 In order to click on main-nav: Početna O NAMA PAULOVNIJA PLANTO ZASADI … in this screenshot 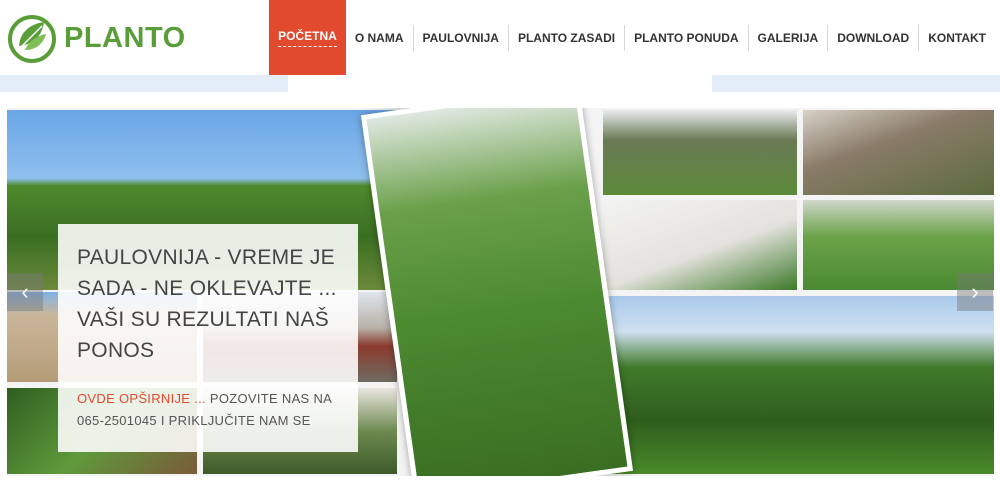, I will do `click(634, 37)`.